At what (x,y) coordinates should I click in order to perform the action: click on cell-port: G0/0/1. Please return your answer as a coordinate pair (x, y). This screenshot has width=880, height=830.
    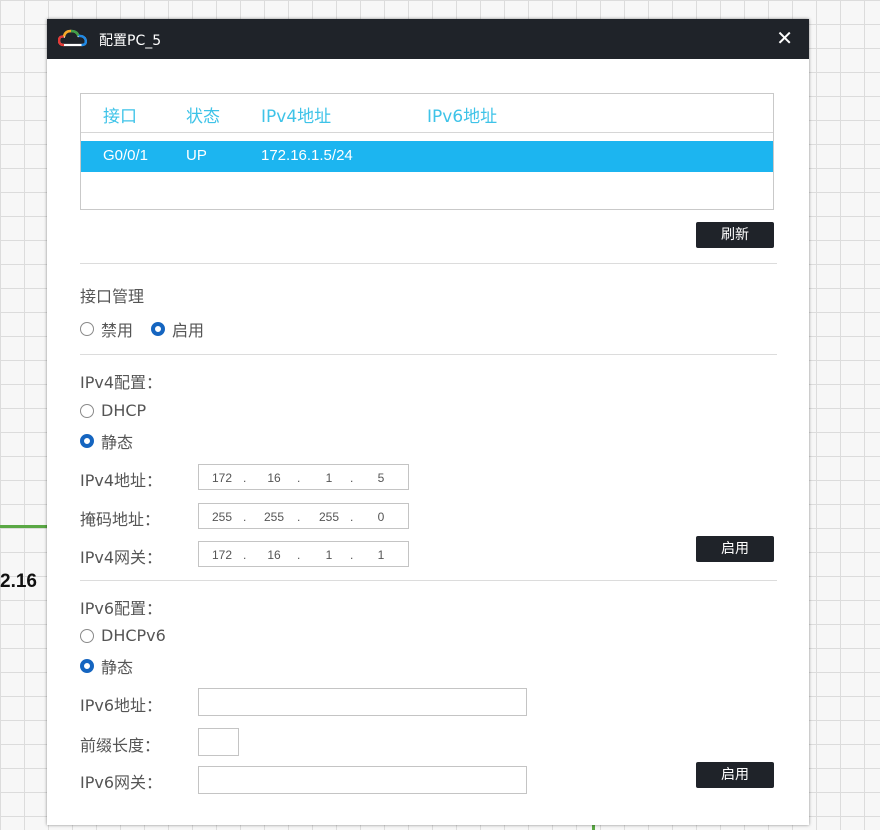
    Looking at the image, I should click on (126, 155).